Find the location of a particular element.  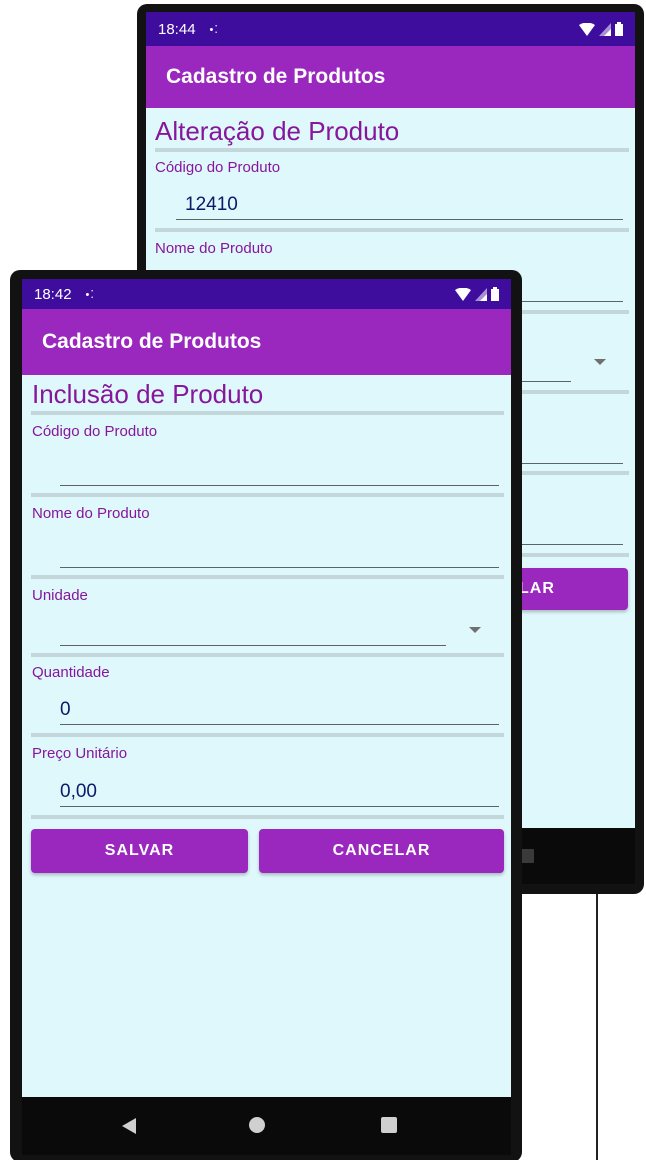

status-bar: 18:42 •⁚ is located at coordinates (266, 294).